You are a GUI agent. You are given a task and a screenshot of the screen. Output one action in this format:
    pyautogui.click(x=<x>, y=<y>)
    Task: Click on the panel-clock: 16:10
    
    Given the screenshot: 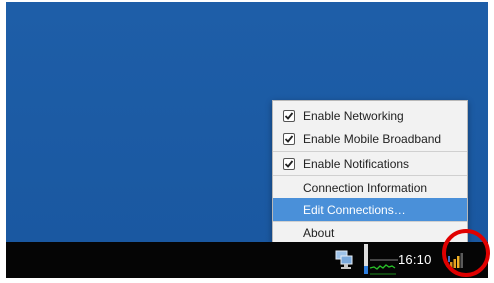 What is the action you would take?
    pyautogui.click(x=415, y=259)
    